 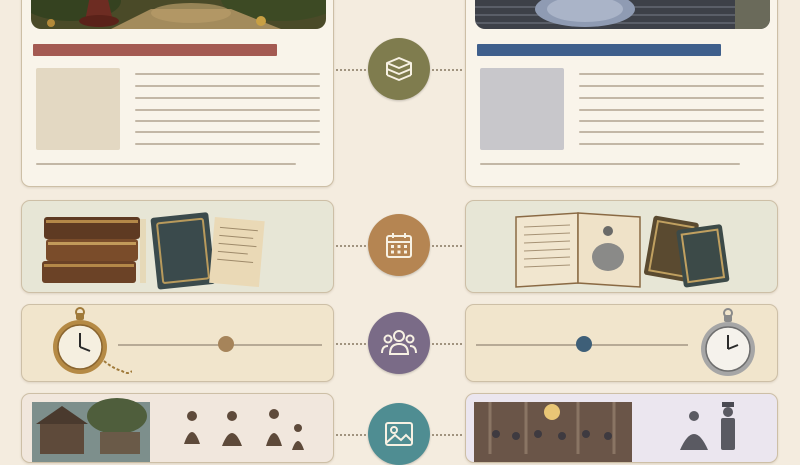 I want to click on right-timeline-marker, so click(x=584, y=344).